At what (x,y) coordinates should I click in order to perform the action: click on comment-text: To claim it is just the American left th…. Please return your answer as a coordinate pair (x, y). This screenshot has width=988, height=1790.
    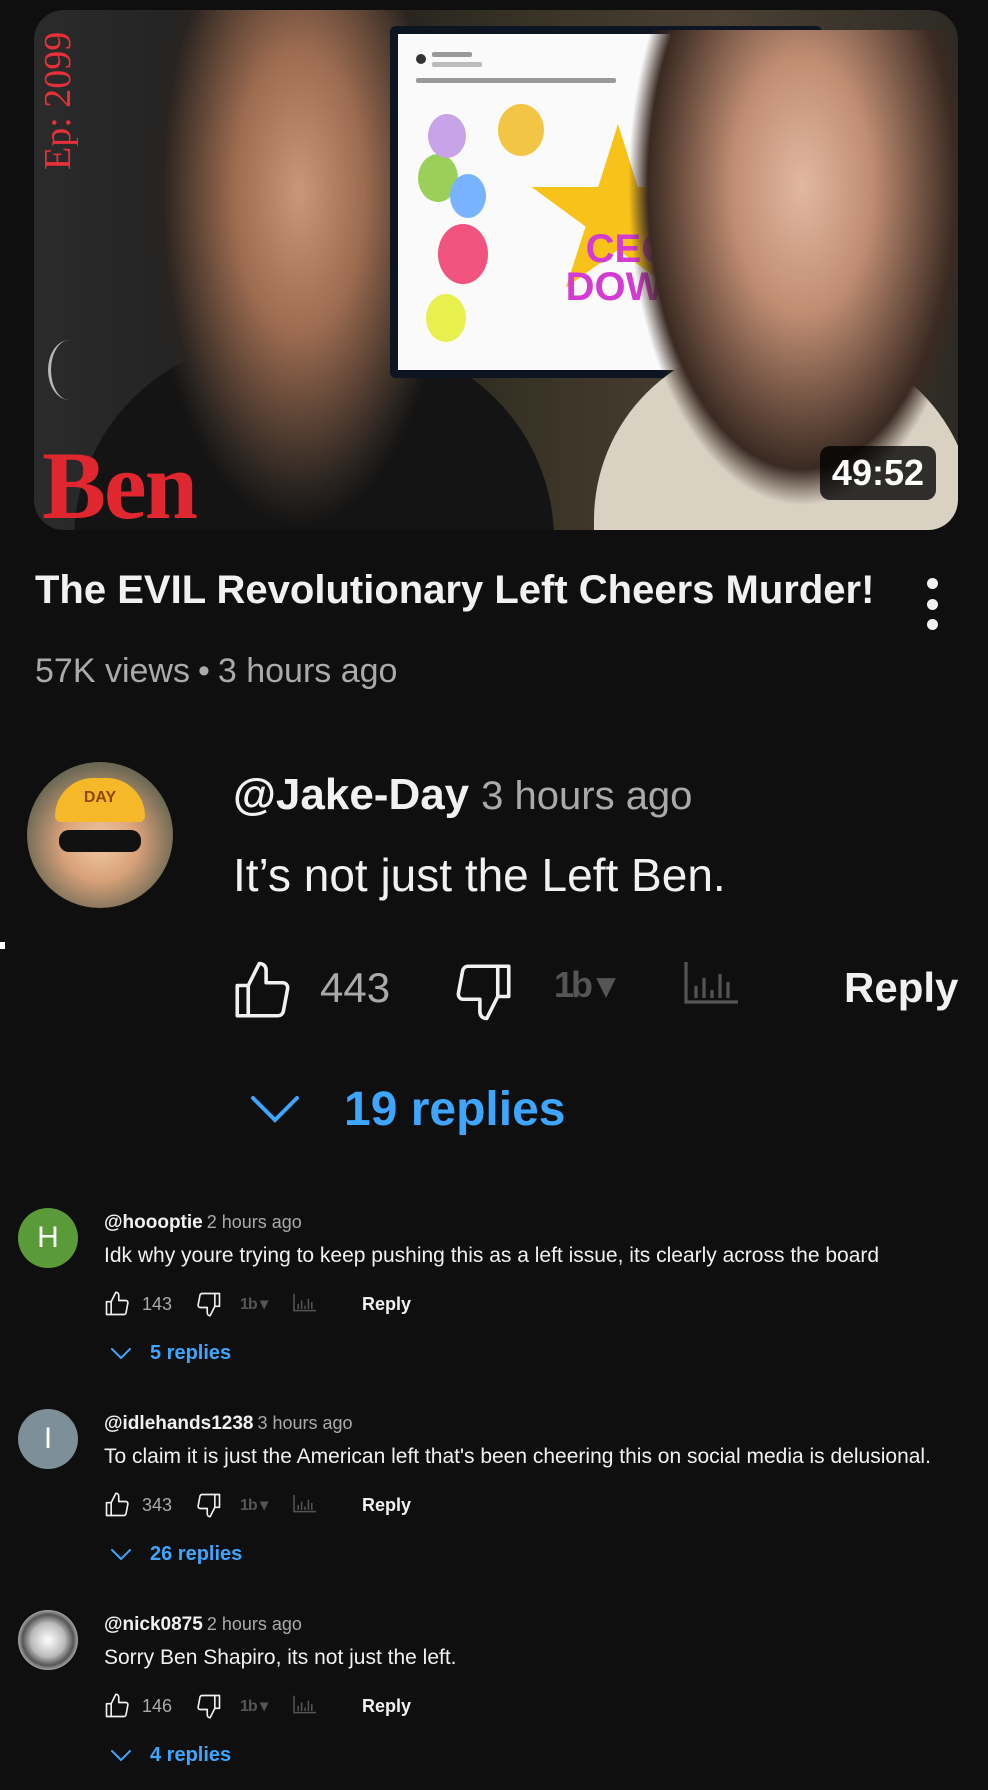
    Looking at the image, I should click on (517, 1456).